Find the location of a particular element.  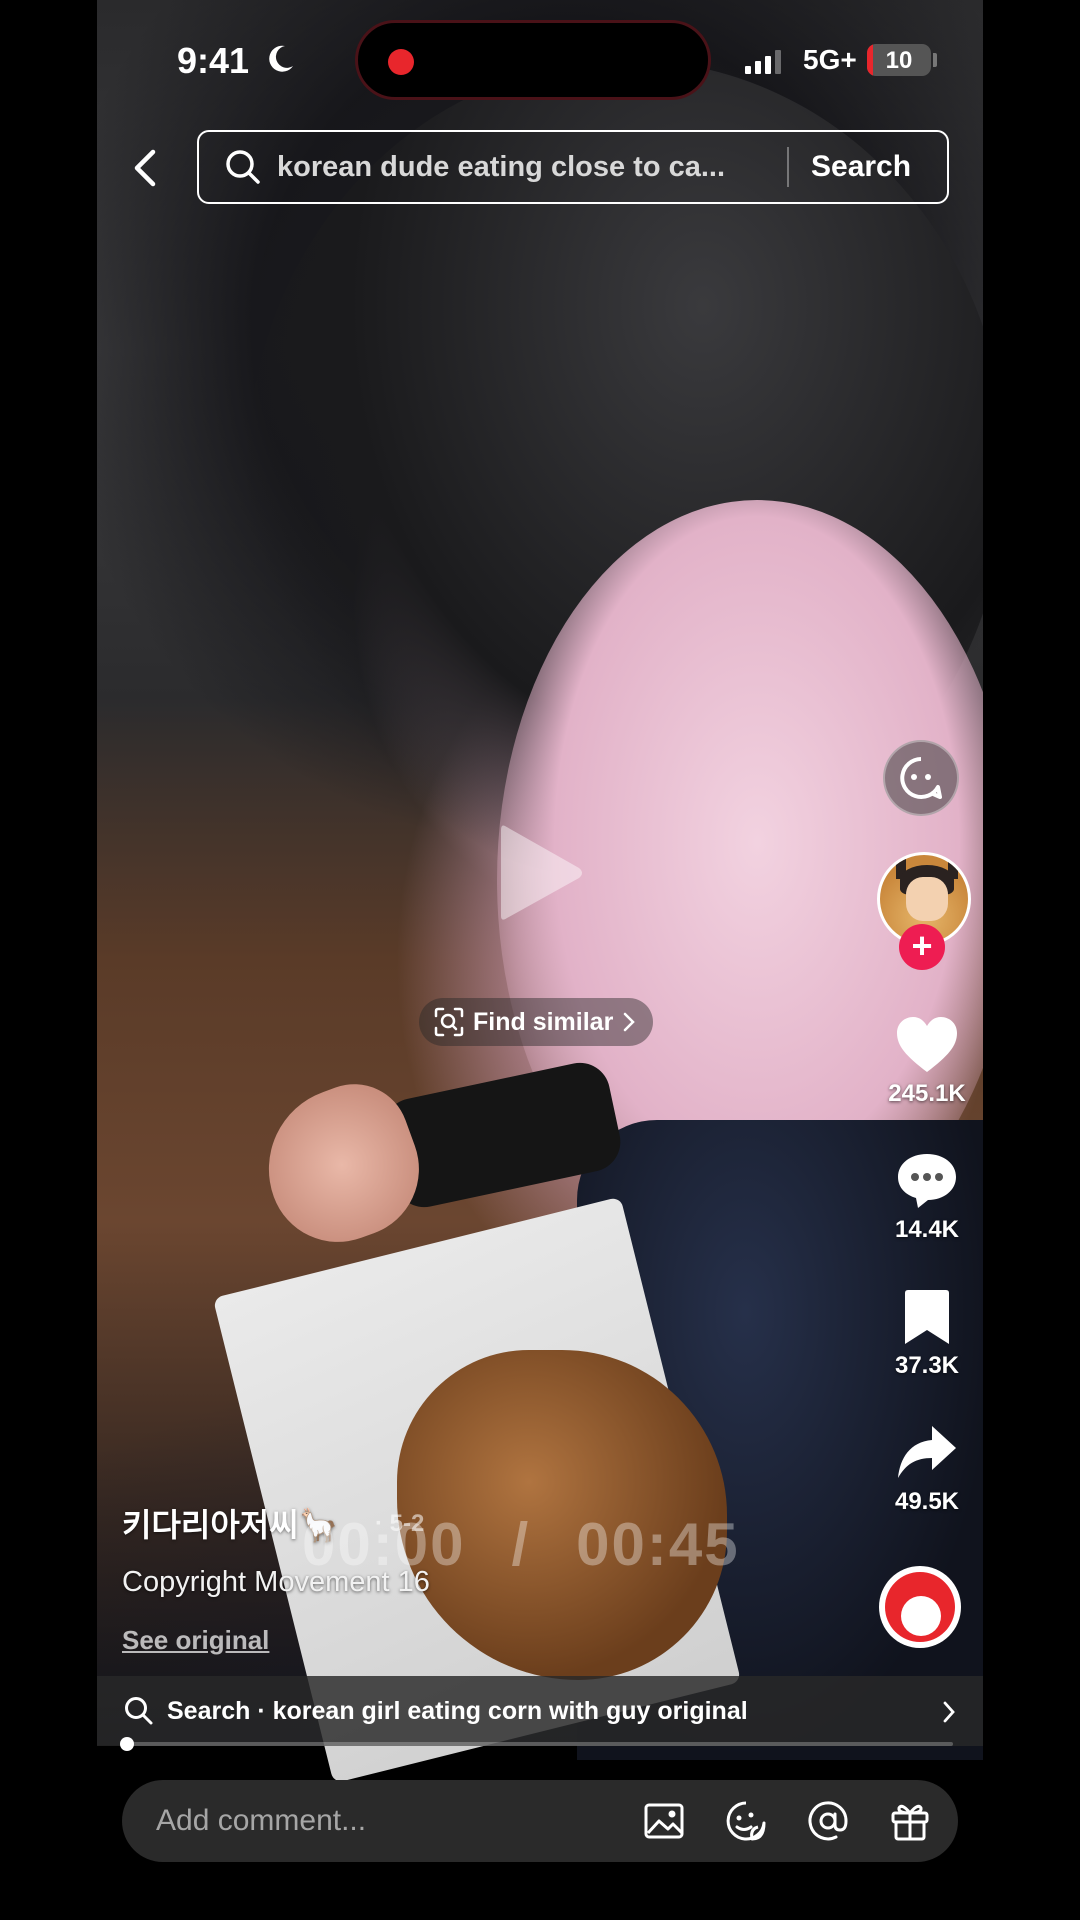

comment-button: 14.4K is located at coordinates (925, 1197).